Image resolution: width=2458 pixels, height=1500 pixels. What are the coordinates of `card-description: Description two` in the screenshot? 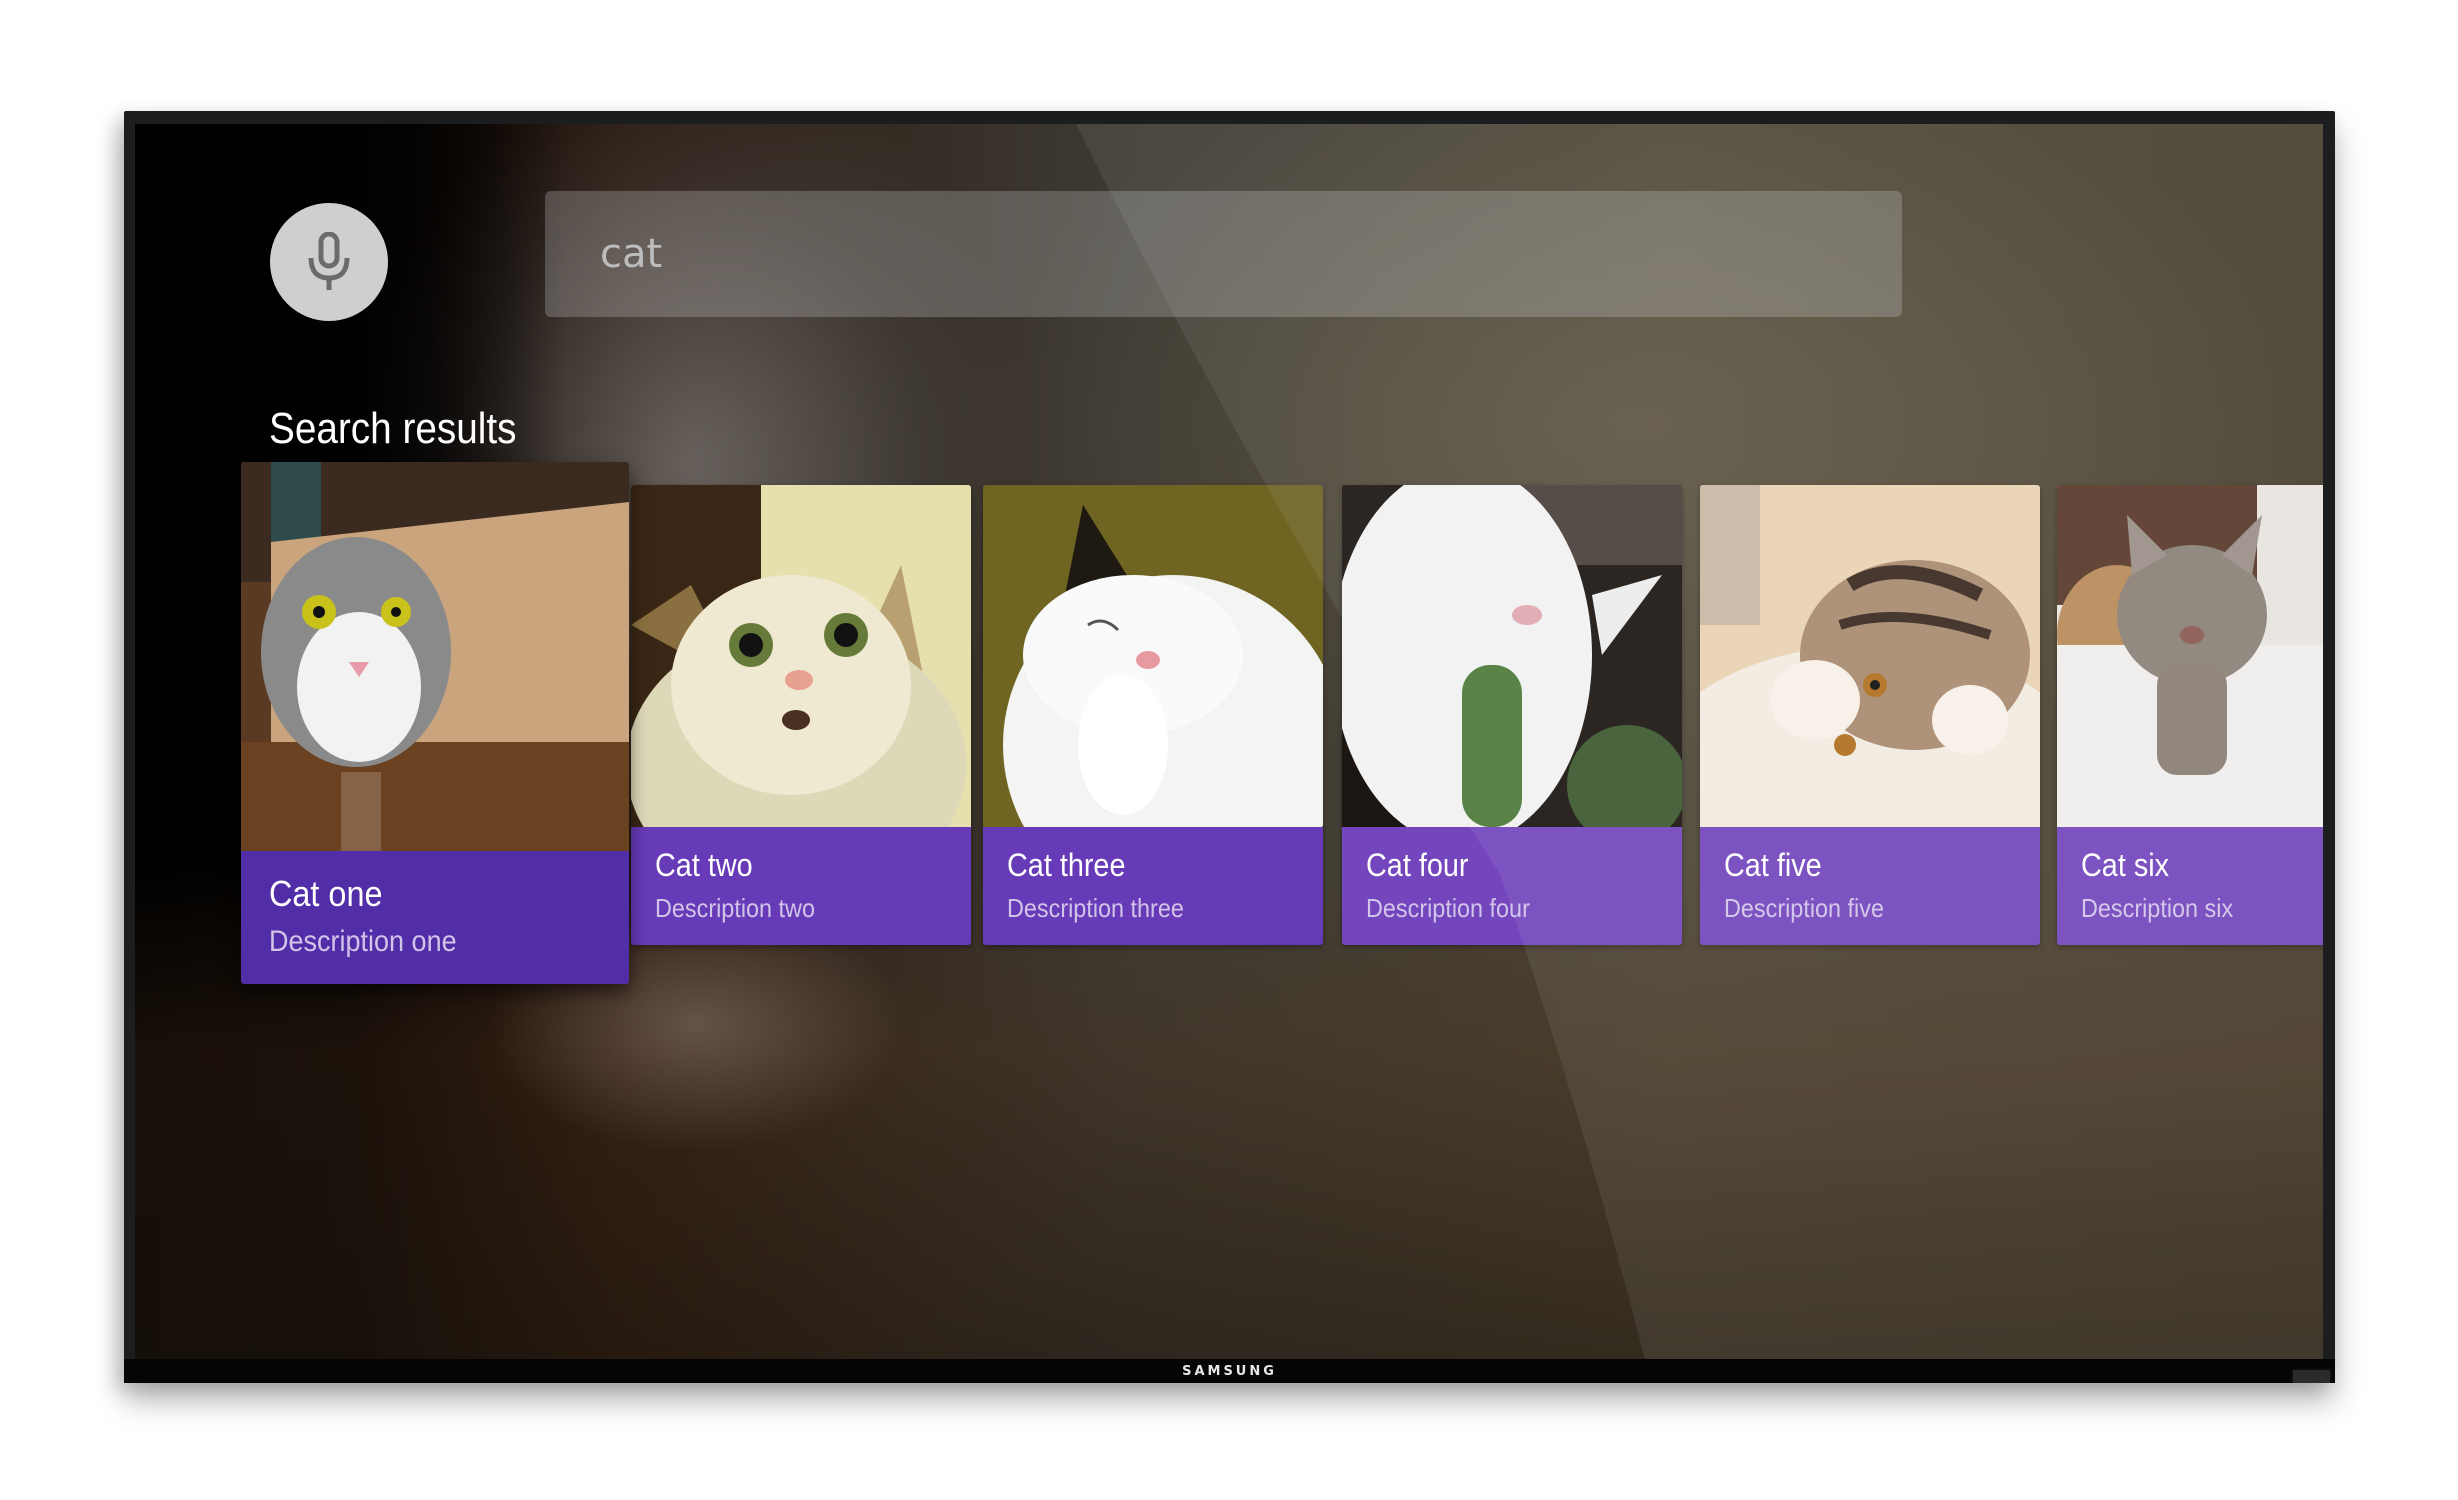 It's located at (735, 908).